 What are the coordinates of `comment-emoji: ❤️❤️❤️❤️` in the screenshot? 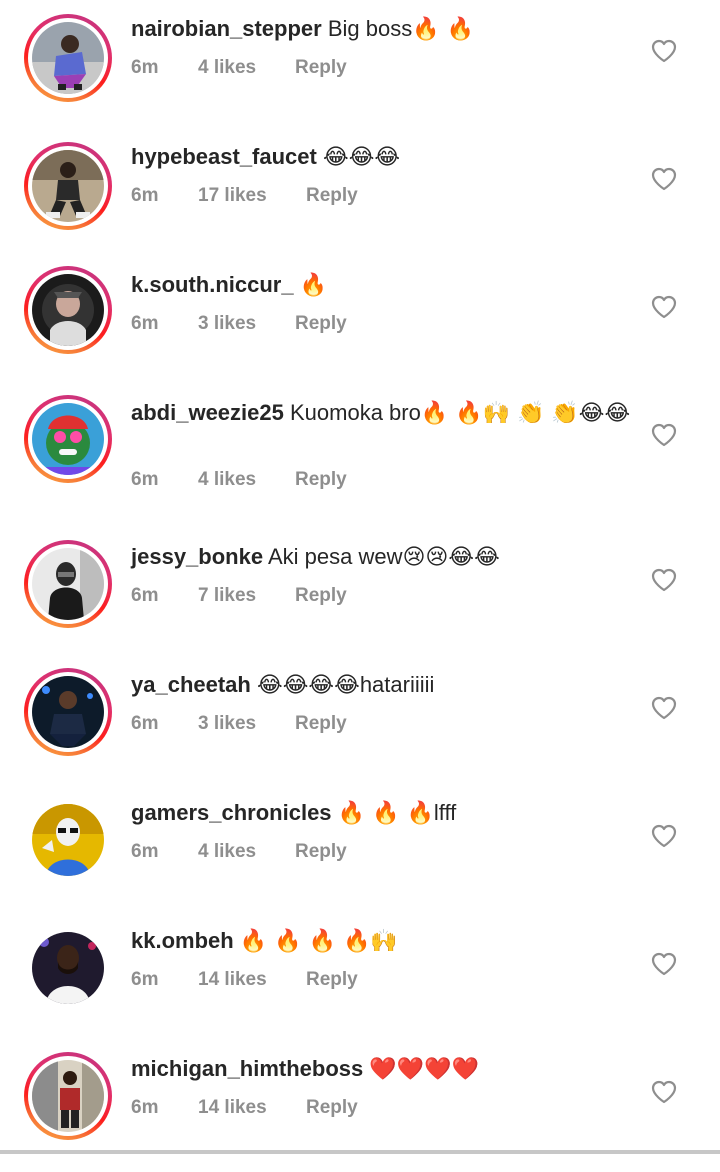 It's located at (424, 1069).